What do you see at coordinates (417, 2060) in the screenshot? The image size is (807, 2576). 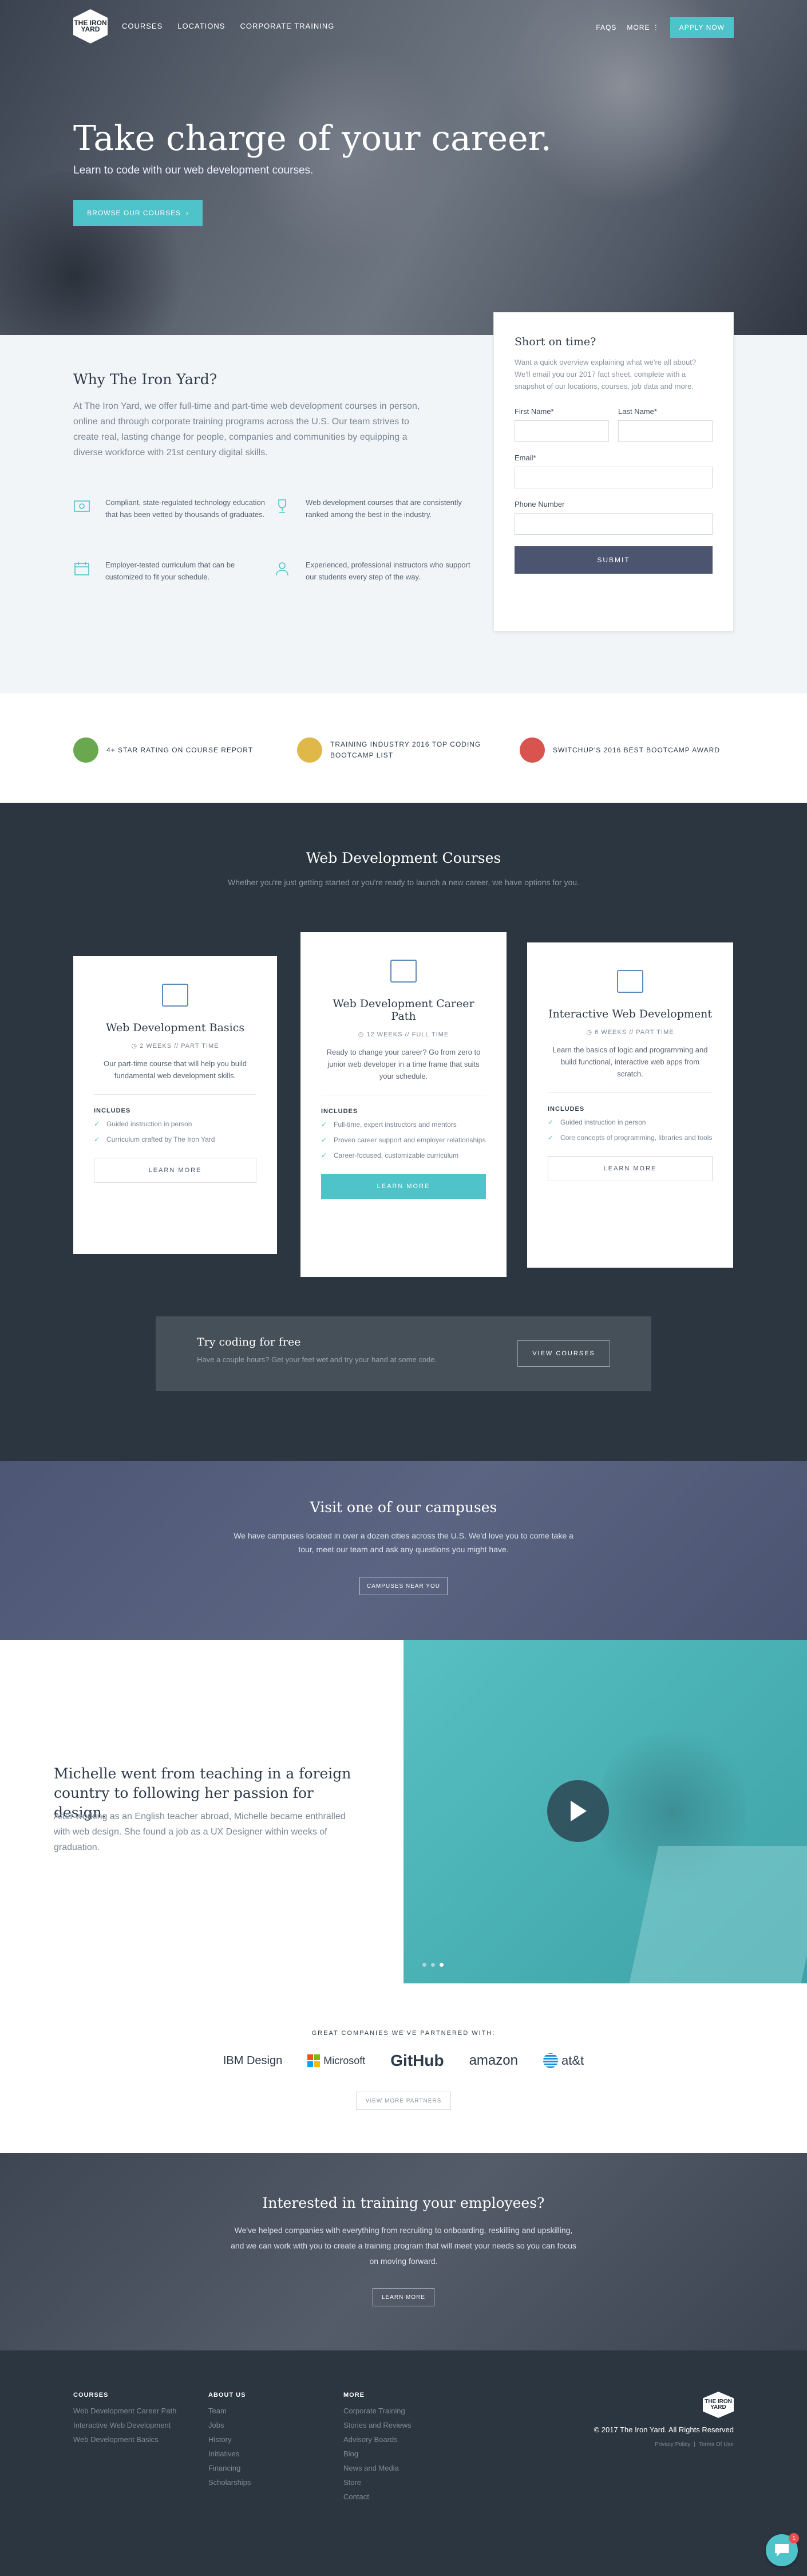 I see `github-logo: GitHub` at bounding box center [417, 2060].